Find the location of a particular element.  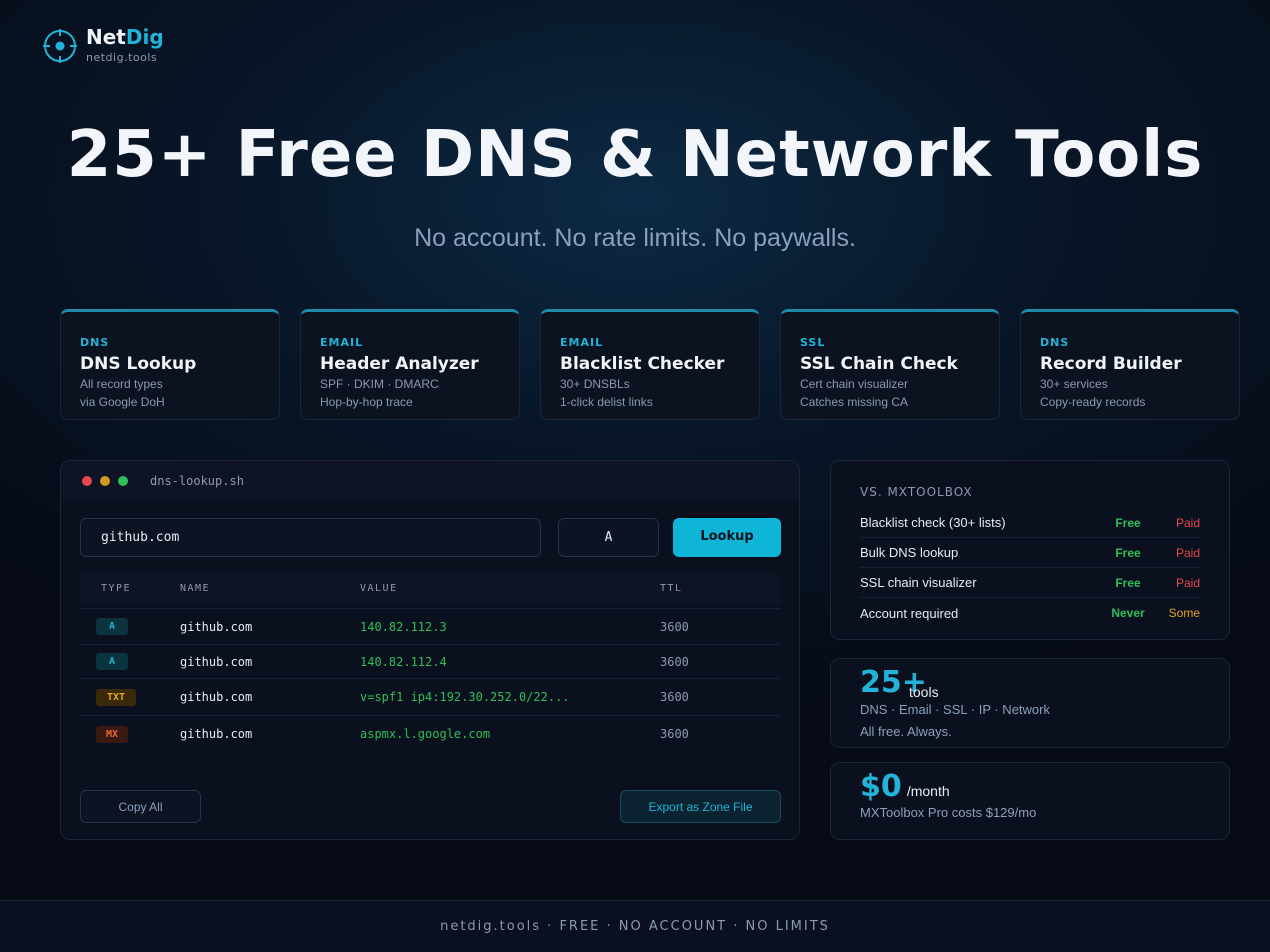

record-value: 140.82.112.3 is located at coordinates (403, 626).